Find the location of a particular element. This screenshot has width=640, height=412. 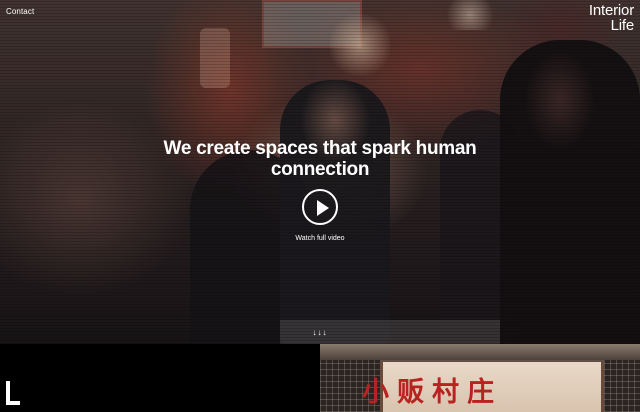

brand-line-2: Life is located at coordinates (622, 25).